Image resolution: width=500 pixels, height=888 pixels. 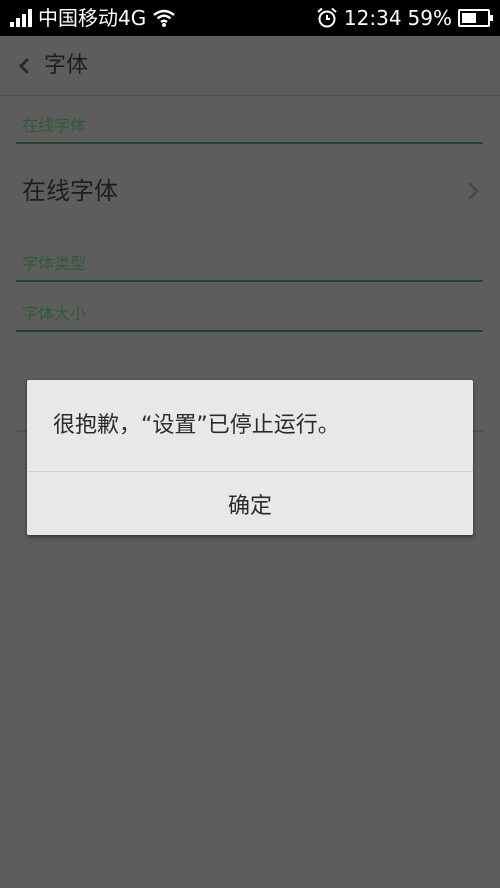 What do you see at coordinates (250, 503) in the screenshot?
I see `ok-button: 确定` at bounding box center [250, 503].